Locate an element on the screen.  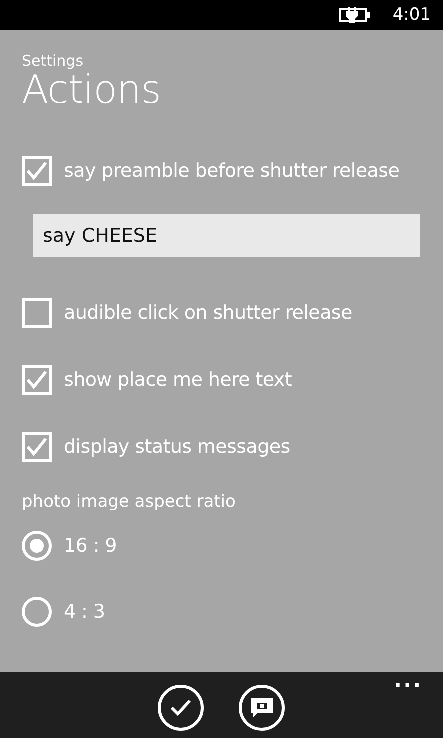
checkbox-label: display status messages is located at coordinates (177, 447).